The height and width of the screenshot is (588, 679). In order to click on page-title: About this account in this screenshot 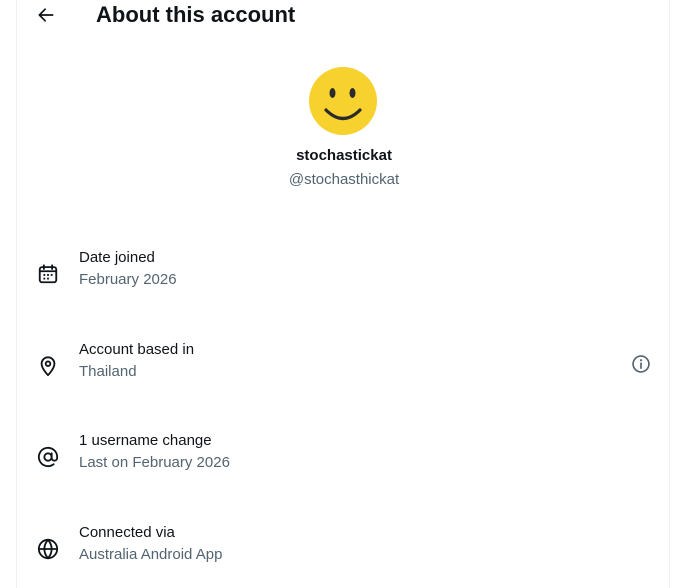, I will do `click(196, 14)`.